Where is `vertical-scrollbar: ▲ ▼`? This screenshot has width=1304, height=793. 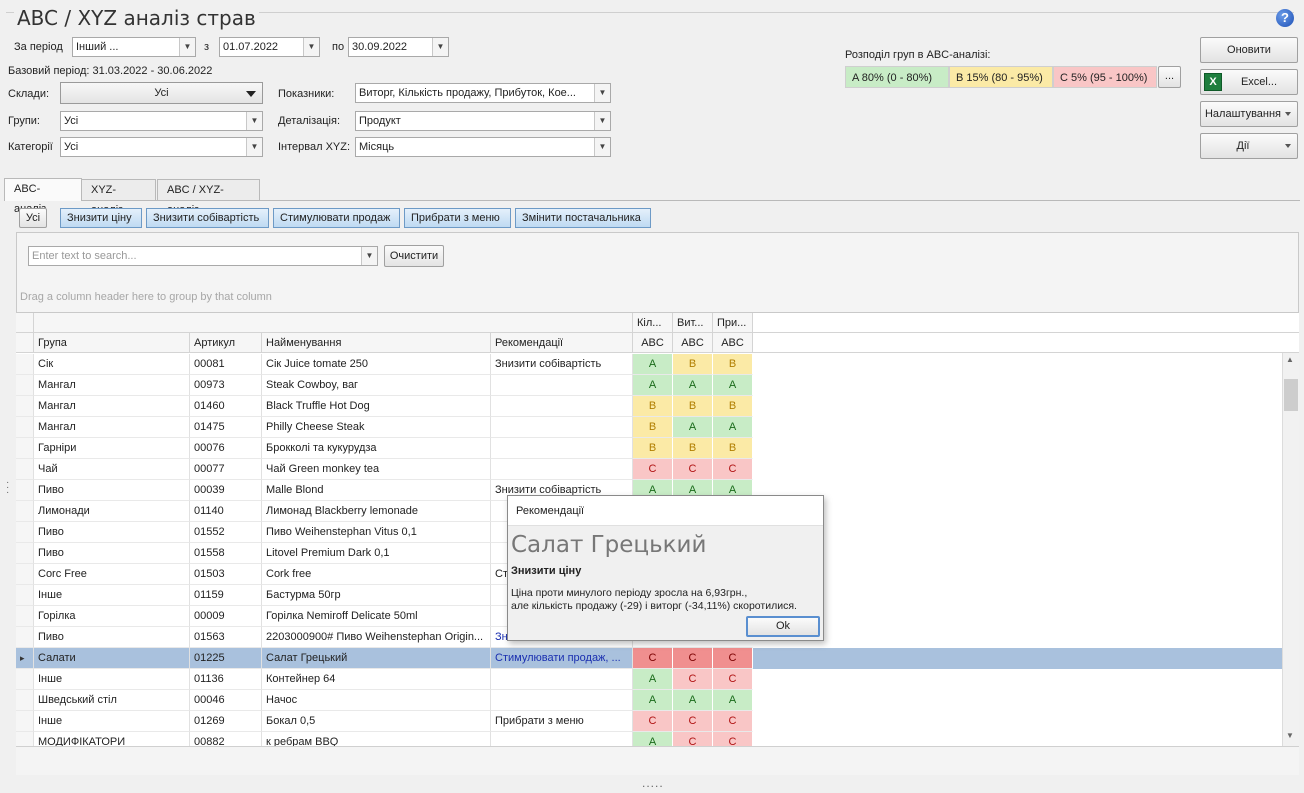
vertical-scrollbar: ▲ ▼ is located at coordinates (1290, 549).